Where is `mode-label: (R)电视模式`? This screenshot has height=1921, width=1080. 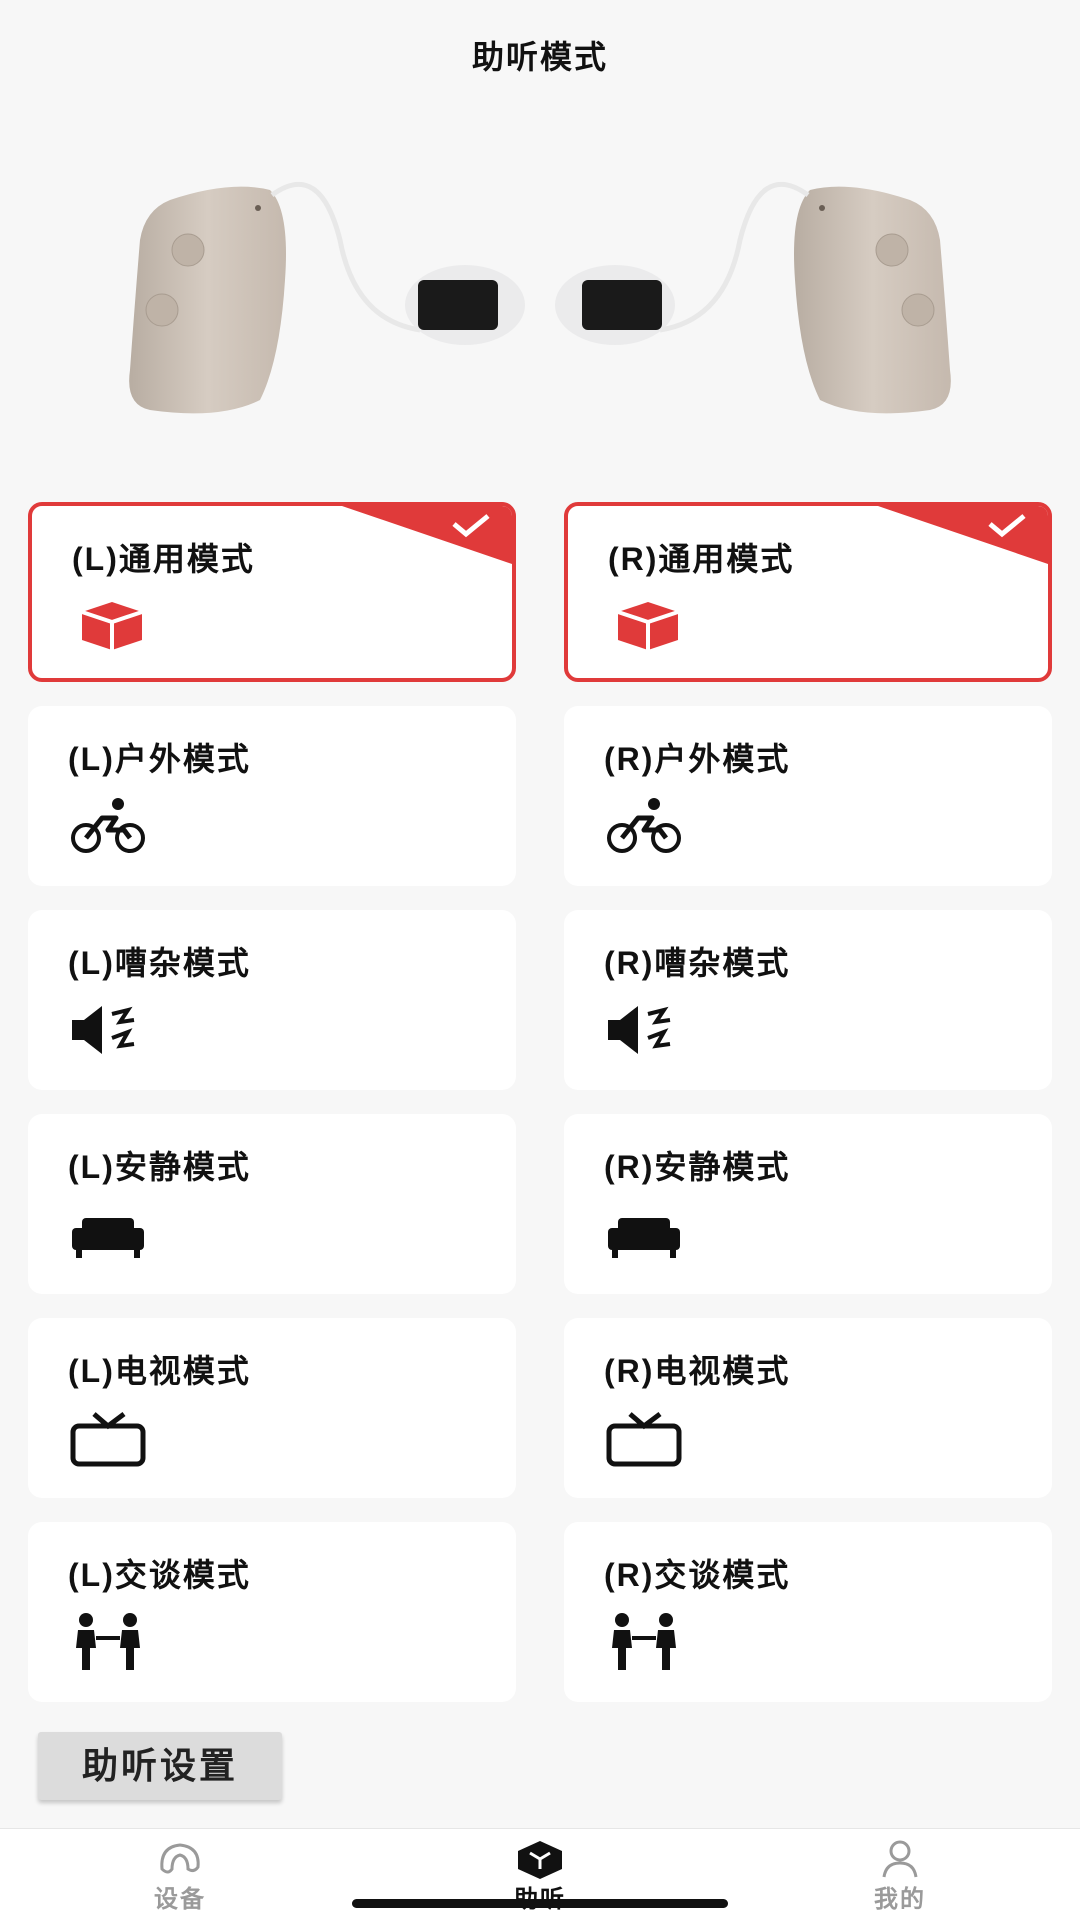 mode-label: (R)电视模式 is located at coordinates (697, 1371).